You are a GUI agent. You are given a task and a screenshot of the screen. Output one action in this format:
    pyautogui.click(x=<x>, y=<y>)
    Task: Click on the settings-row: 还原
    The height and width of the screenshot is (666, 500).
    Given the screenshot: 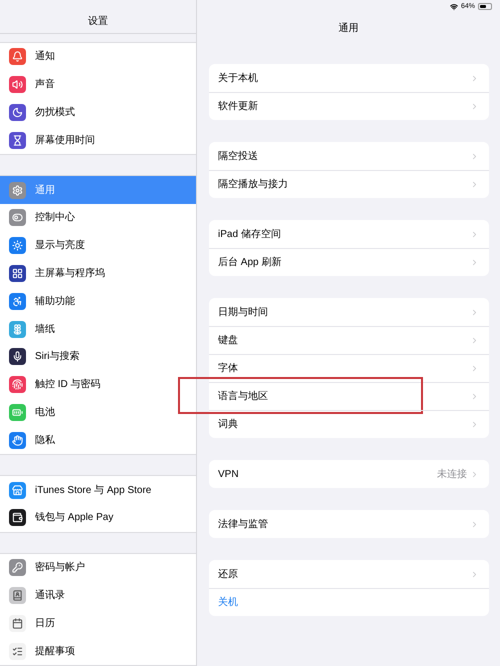 What is the action you would take?
    pyautogui.click(x=349, y=574)
    